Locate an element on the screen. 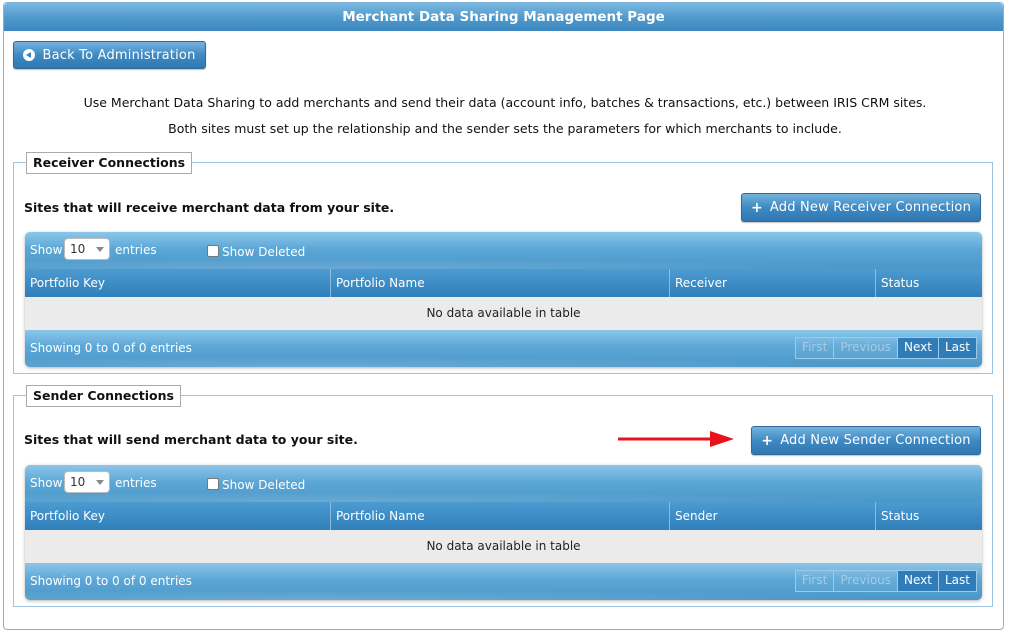  back-to-administration-button: Back To Administration is located at coordinates (109, 55).